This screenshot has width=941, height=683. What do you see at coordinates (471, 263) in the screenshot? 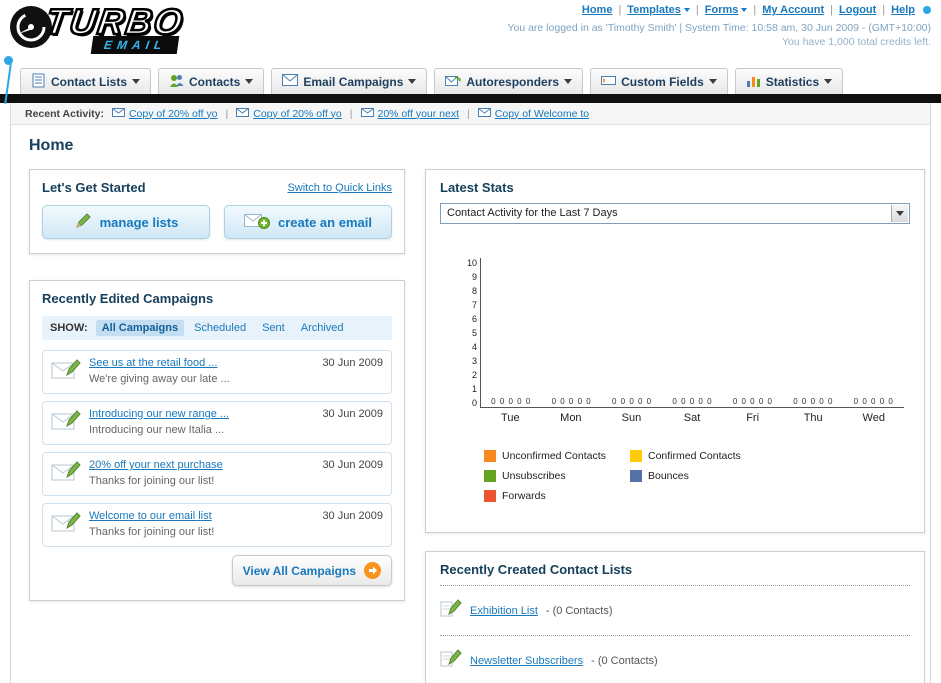
I see `y-tick-label: 10` at bounding box center [471, 263].